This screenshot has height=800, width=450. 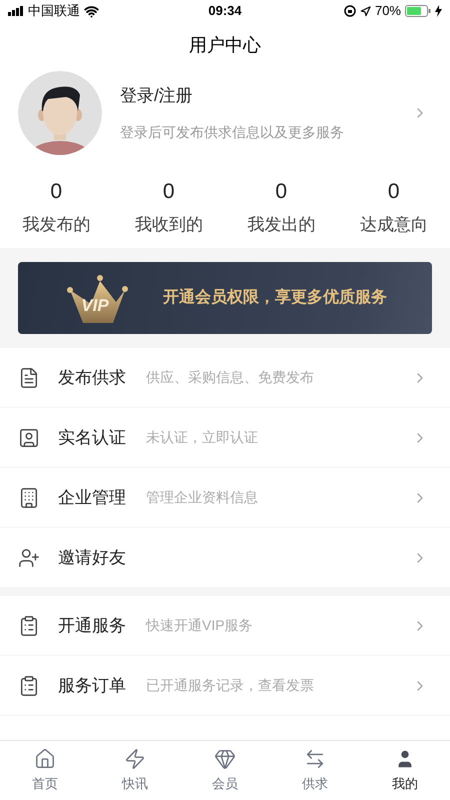 I want to click on menu-subtitle: 管理企业资料信息, so click(x=202, y=497).